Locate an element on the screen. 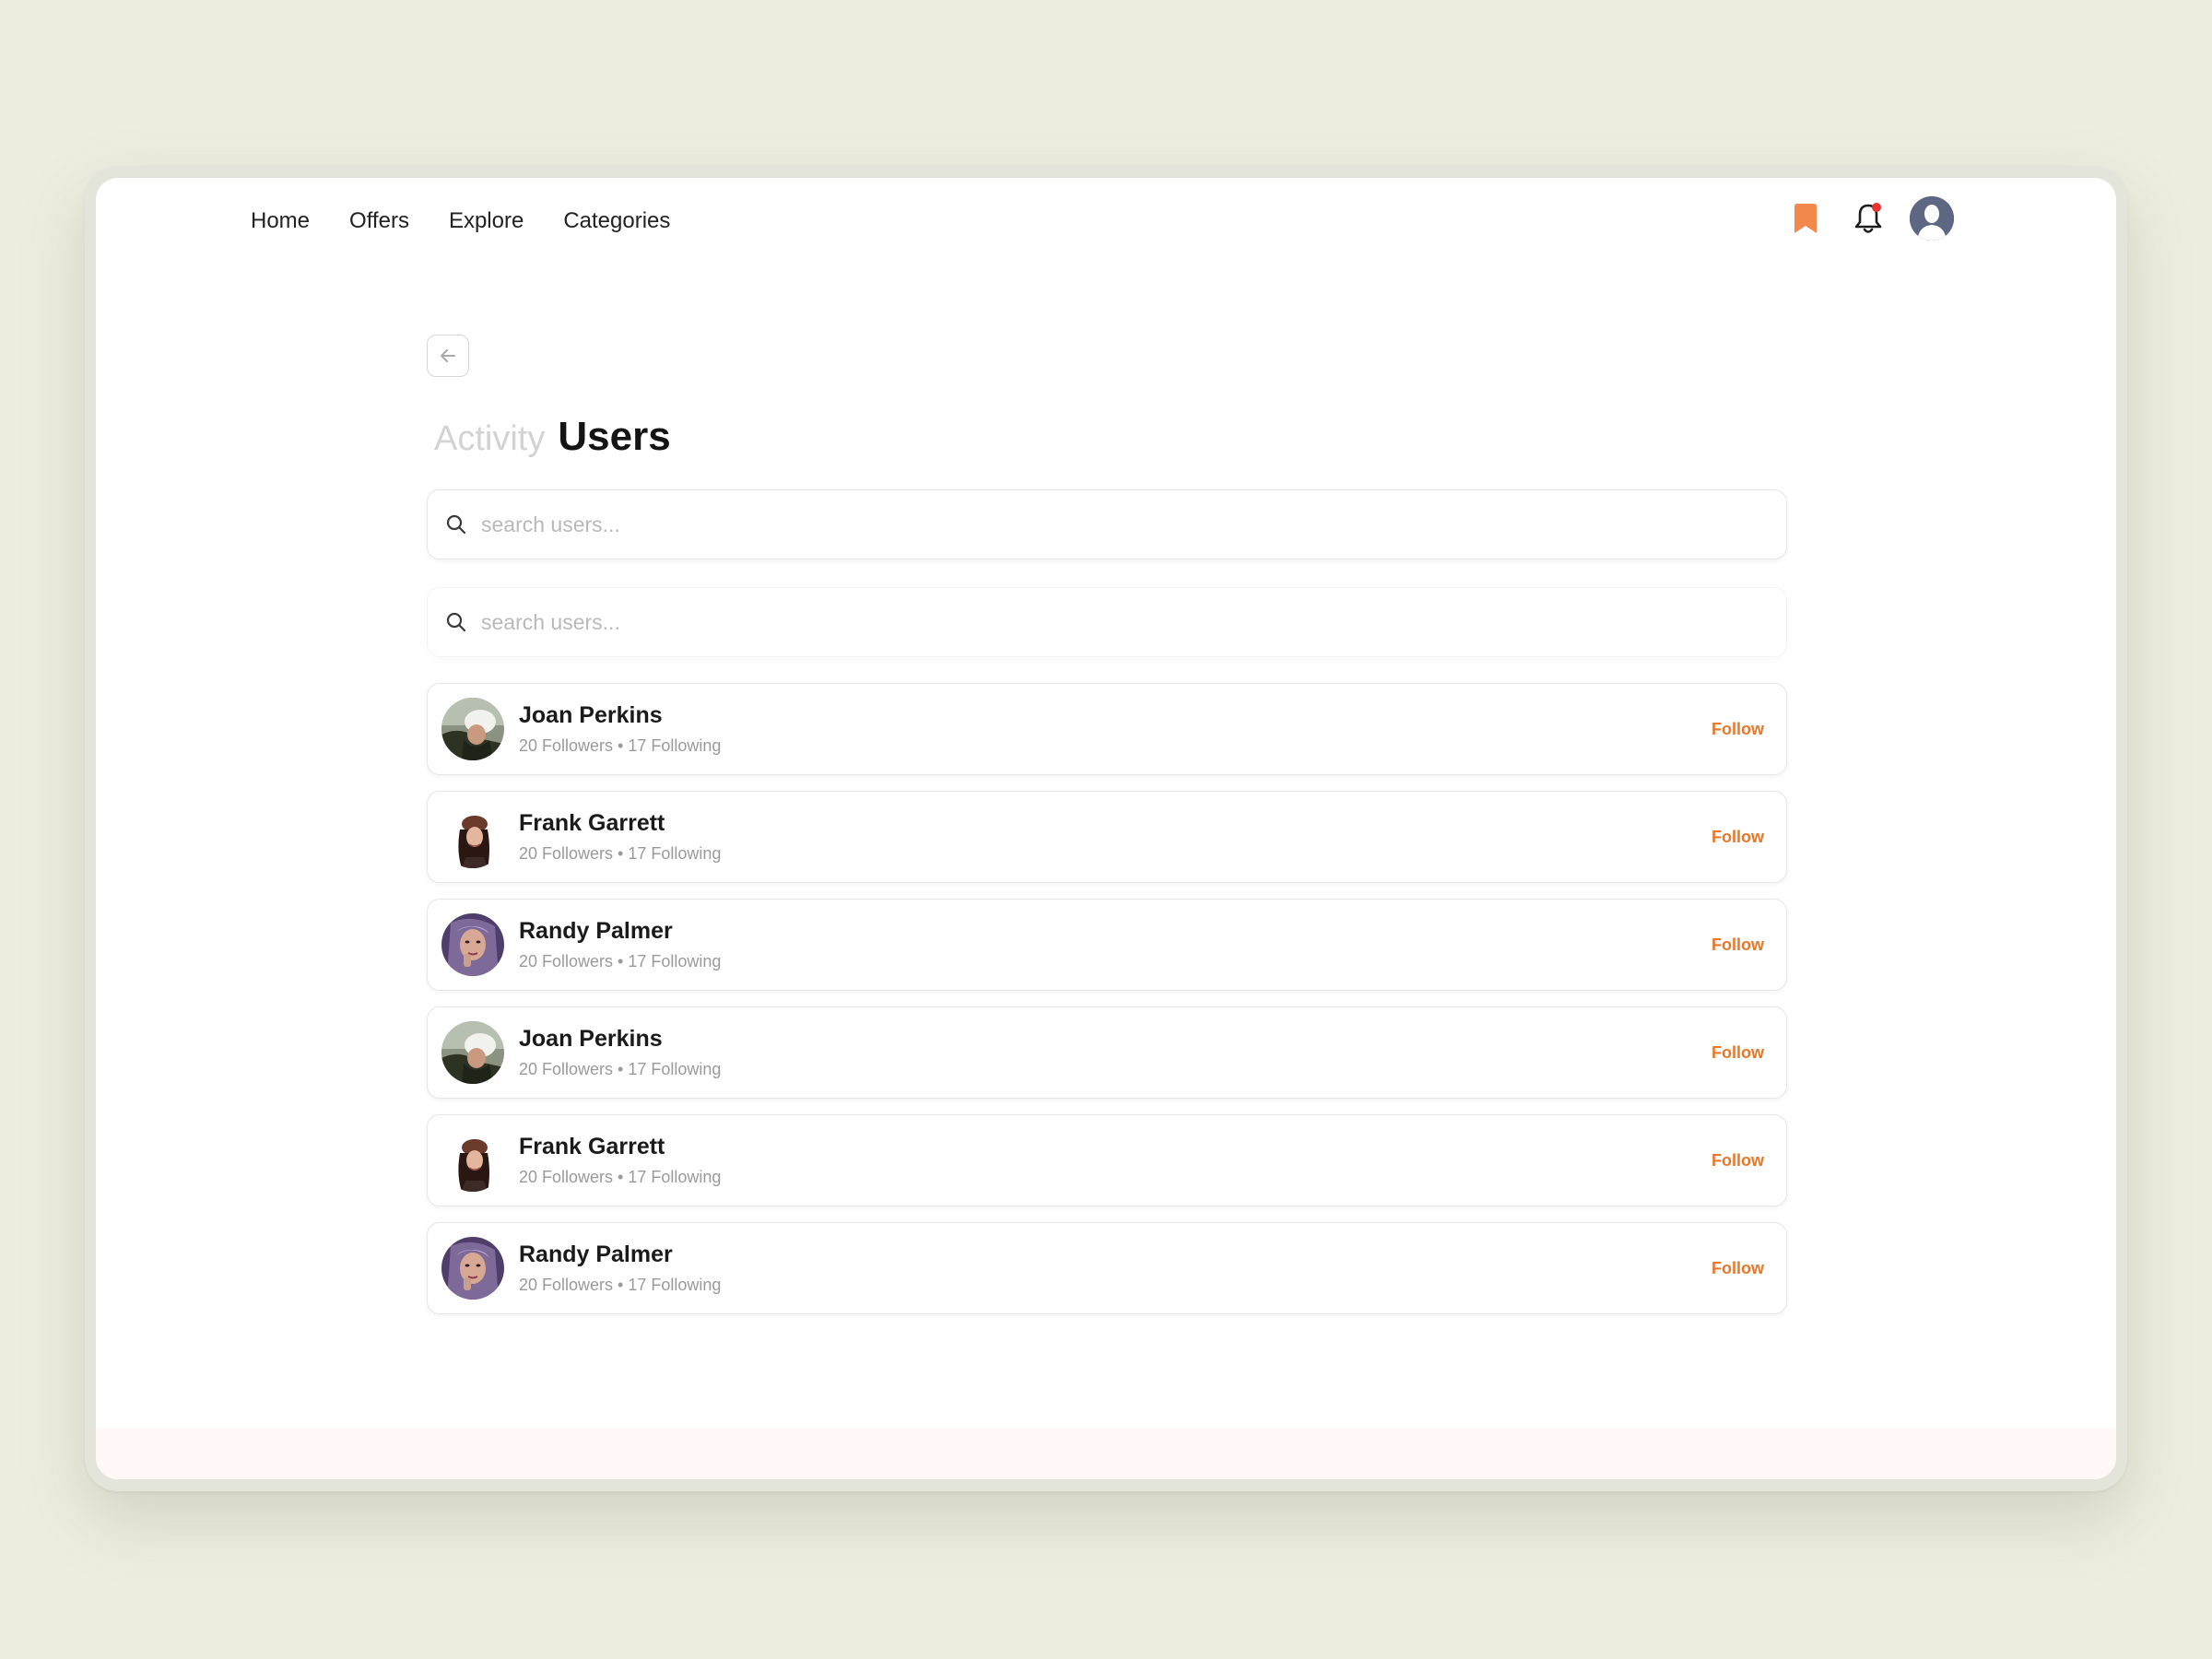 The image size is (2212, 1659). bookmark-icon is located at coordinates (1805, 218).